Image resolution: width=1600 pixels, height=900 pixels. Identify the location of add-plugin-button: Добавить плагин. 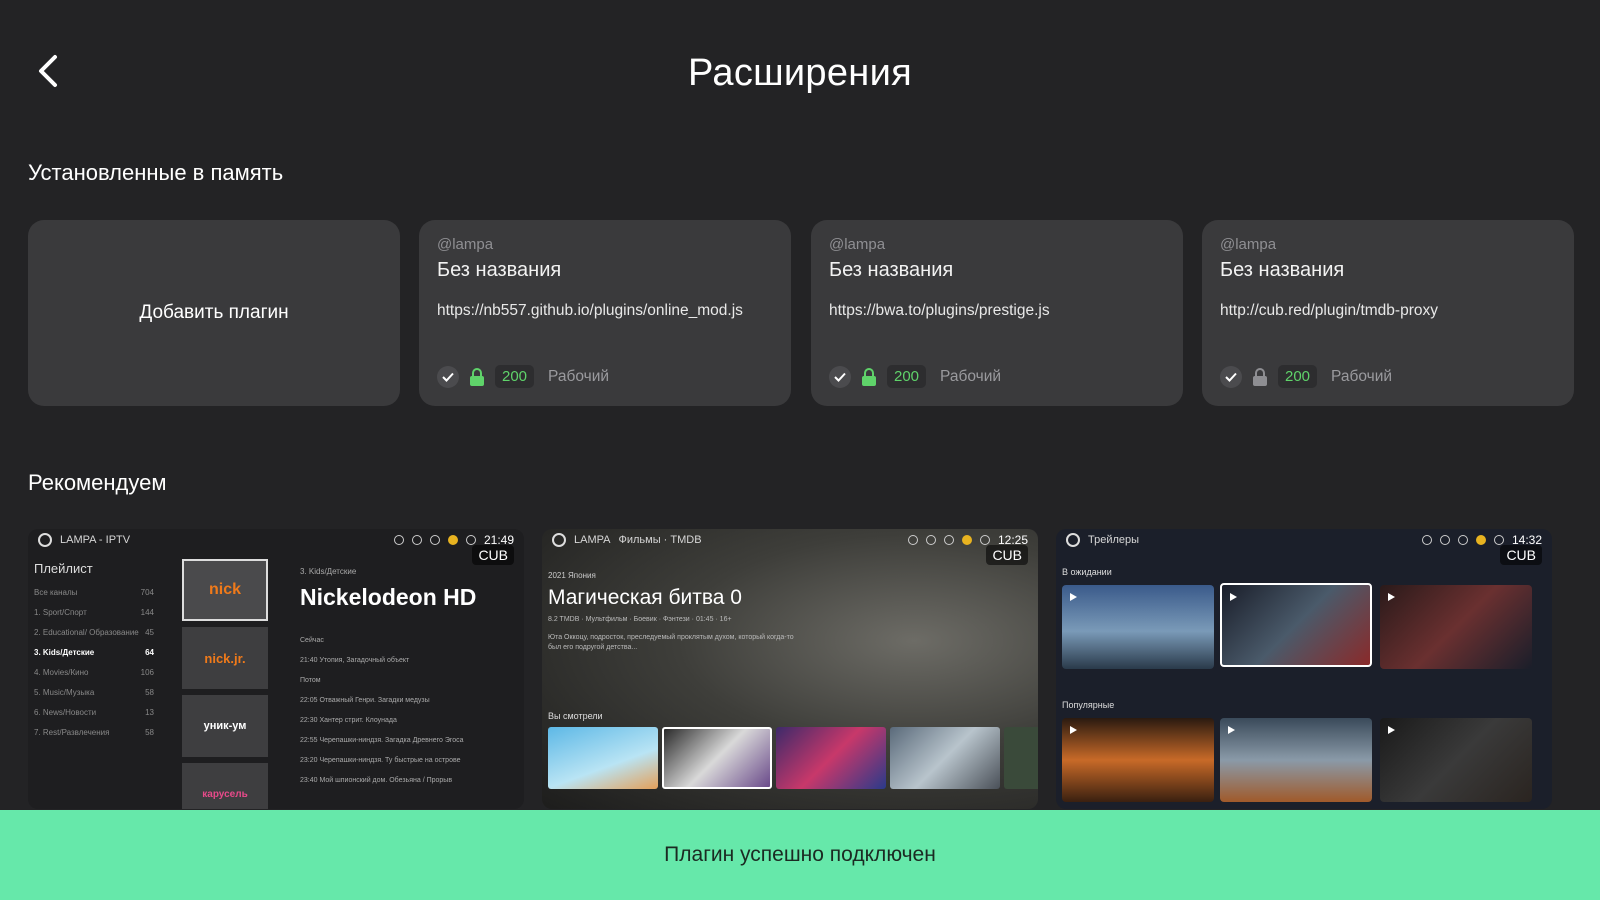
(214, 313).